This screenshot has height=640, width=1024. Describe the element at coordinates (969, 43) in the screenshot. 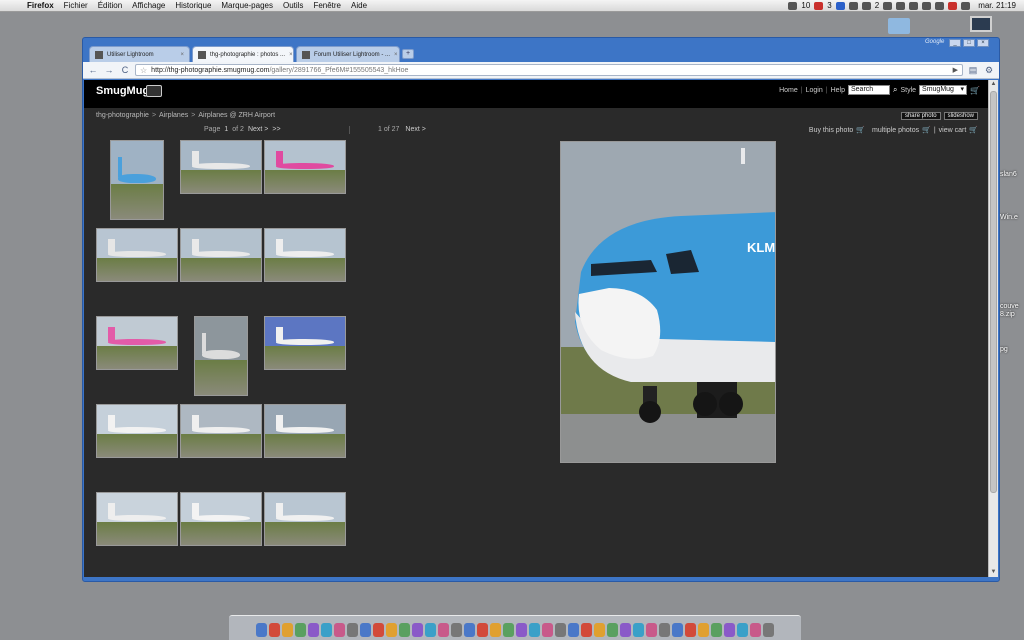

I see `maximize-button: □` at that location.